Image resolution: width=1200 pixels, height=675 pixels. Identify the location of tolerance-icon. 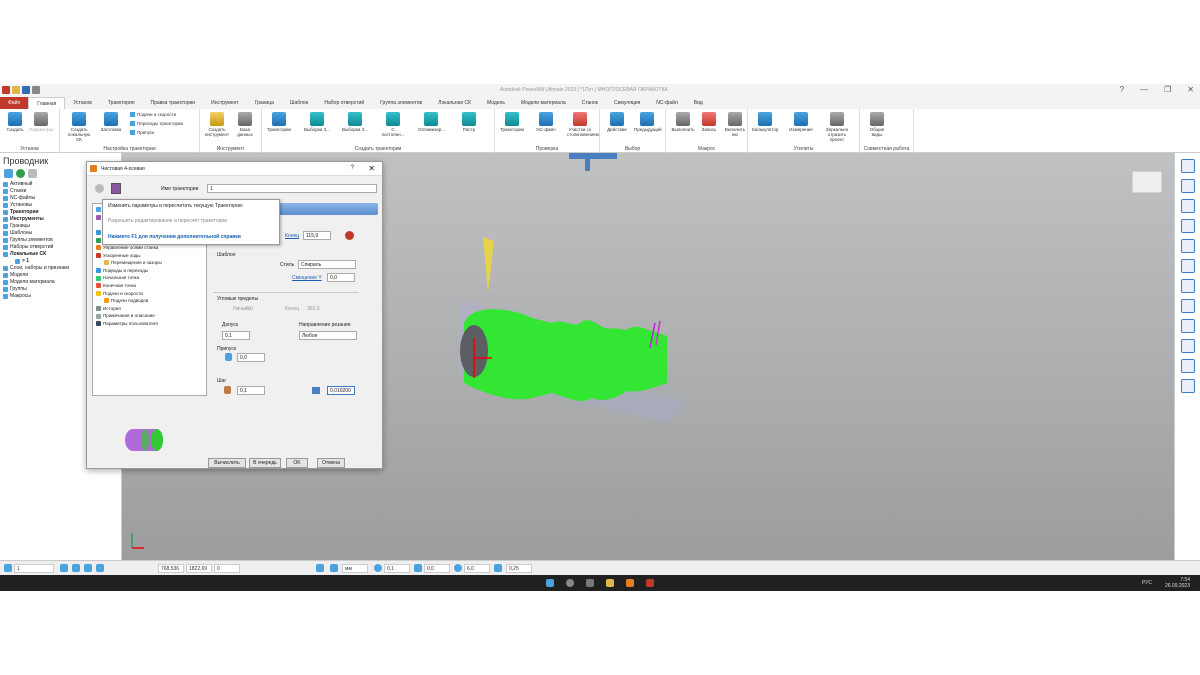
(378, 568).